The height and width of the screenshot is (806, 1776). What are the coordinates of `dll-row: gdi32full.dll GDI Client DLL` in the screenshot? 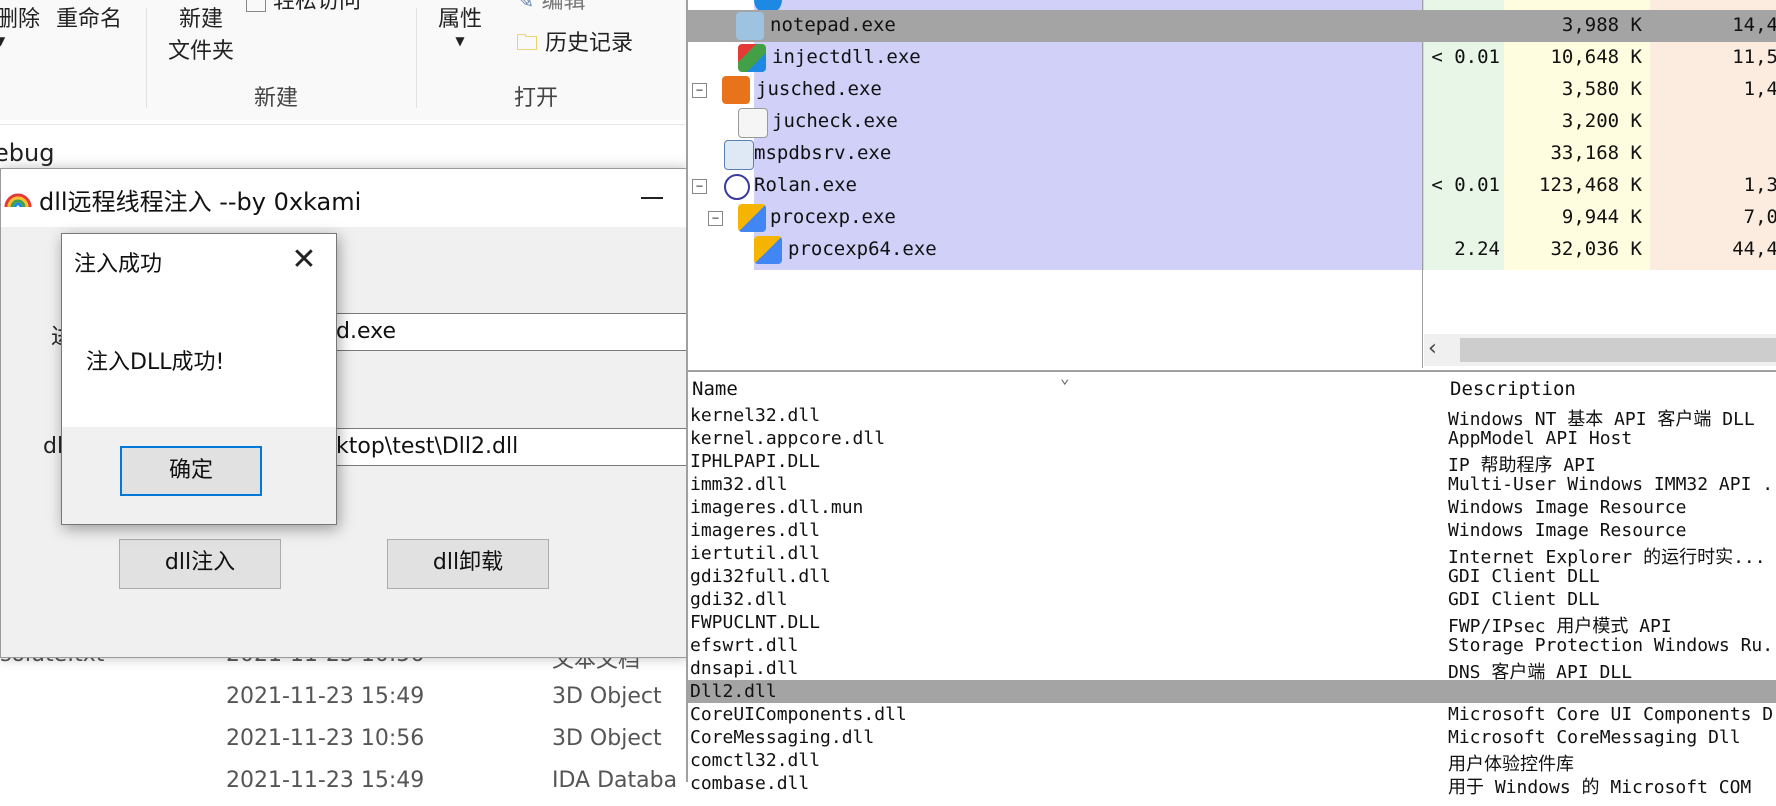 It's located at (1232, 576).